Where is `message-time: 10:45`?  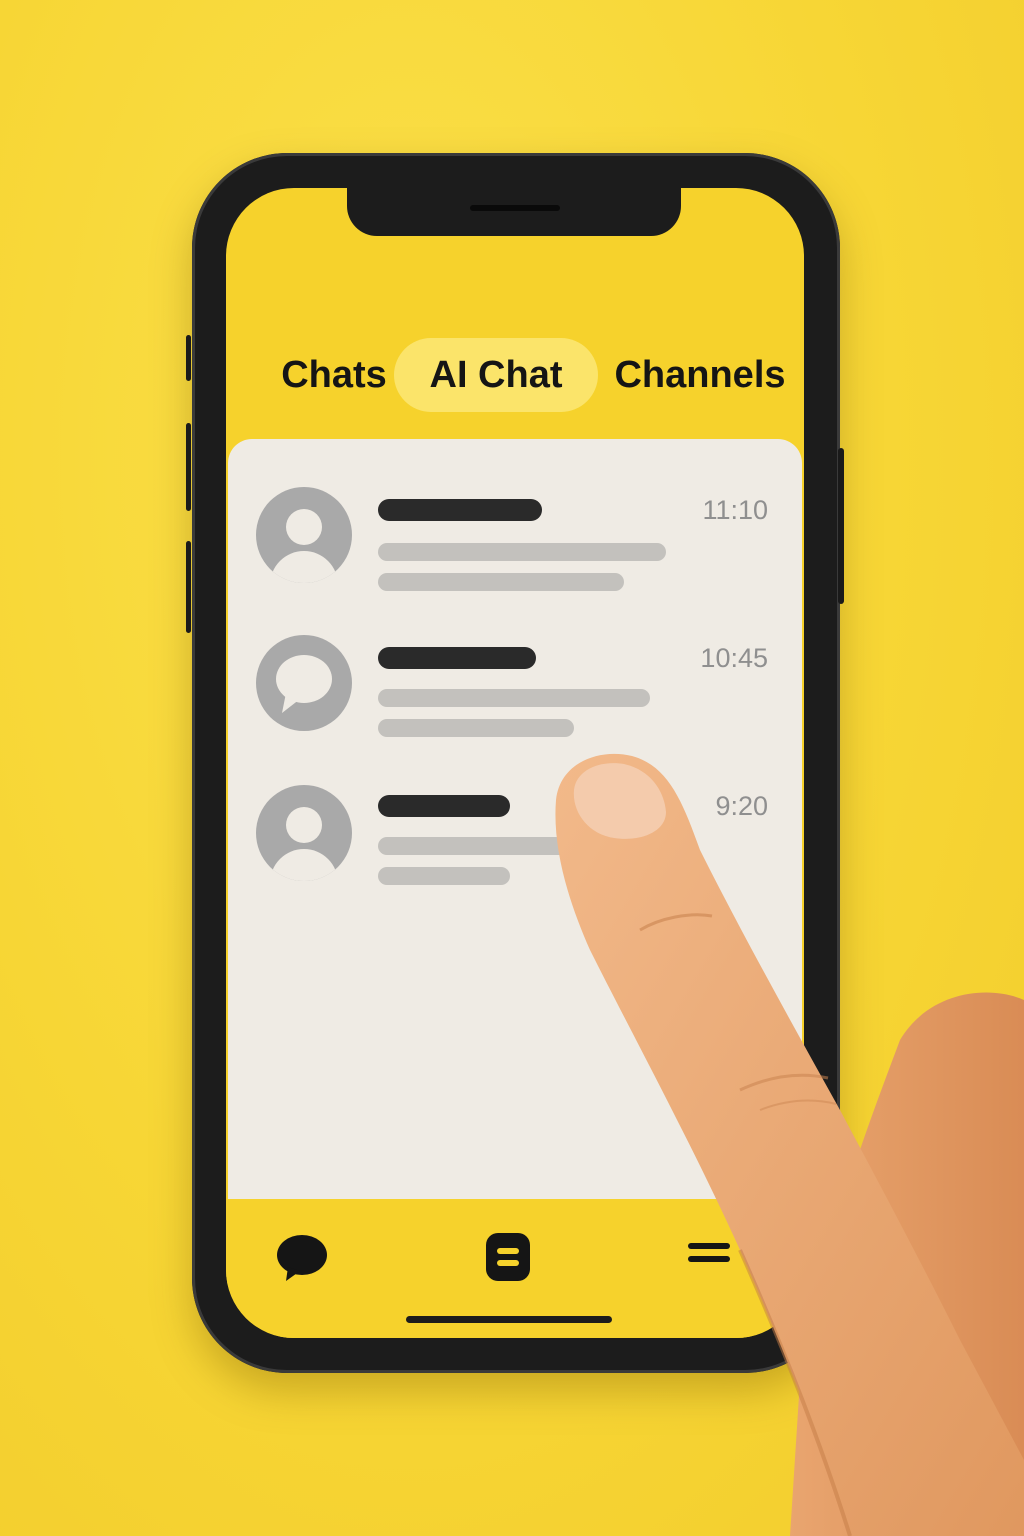 message-time: 10:45 is located at coordinates (734, 658).